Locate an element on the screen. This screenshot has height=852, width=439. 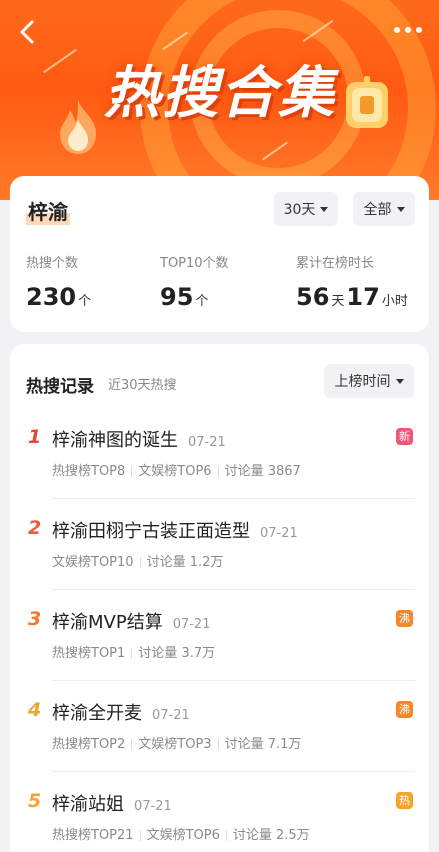
record-title: 梓渝全开麦 07-21 is located at coordinates (121, 712).